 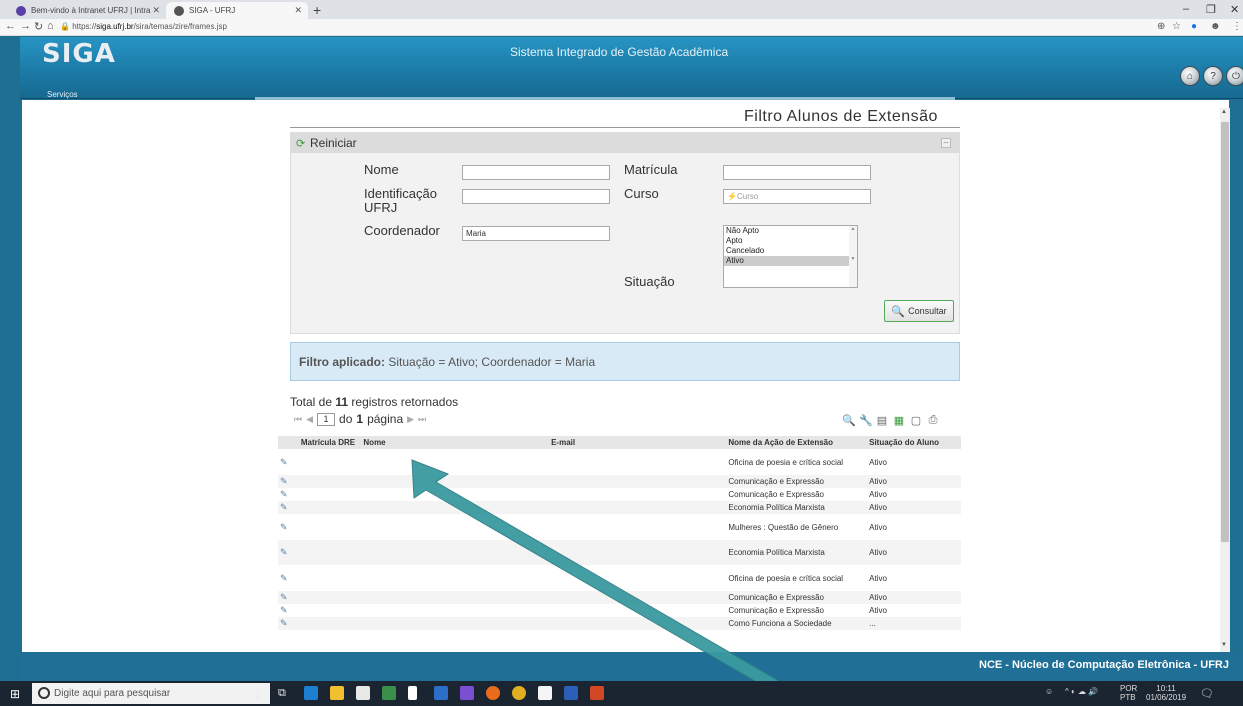 I want to click on print-icon: ⎙, so click(x=933, y=420).